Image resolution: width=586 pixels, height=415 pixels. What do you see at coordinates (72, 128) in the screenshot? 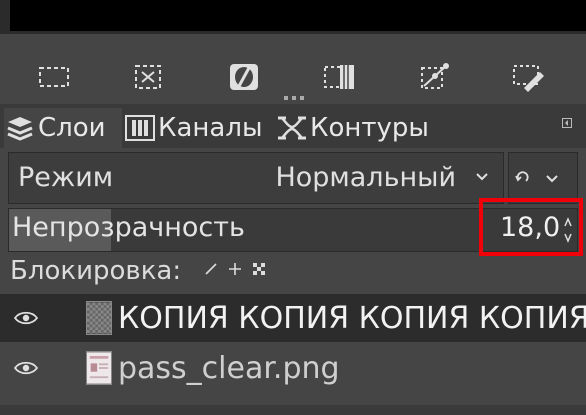
I see `tab-layers-label: Слои` at bounding box center [72, 128].